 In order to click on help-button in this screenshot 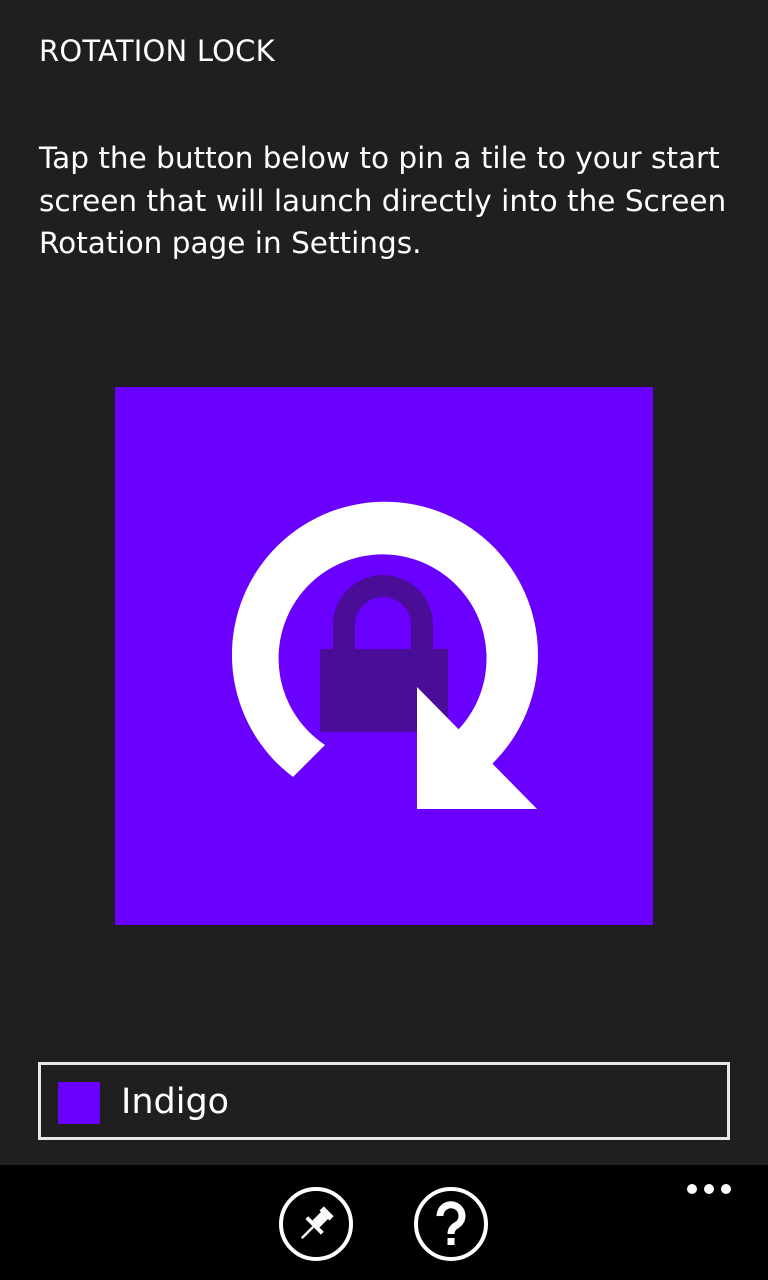, I will do `click(451, 1224)`.